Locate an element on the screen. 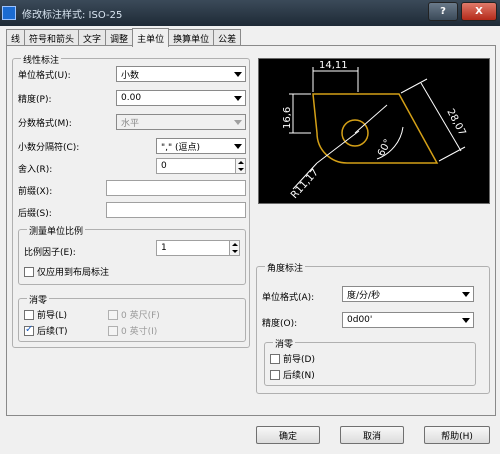  fraction-format-label: 分数格式(M): is located at coordinates (45, 124).